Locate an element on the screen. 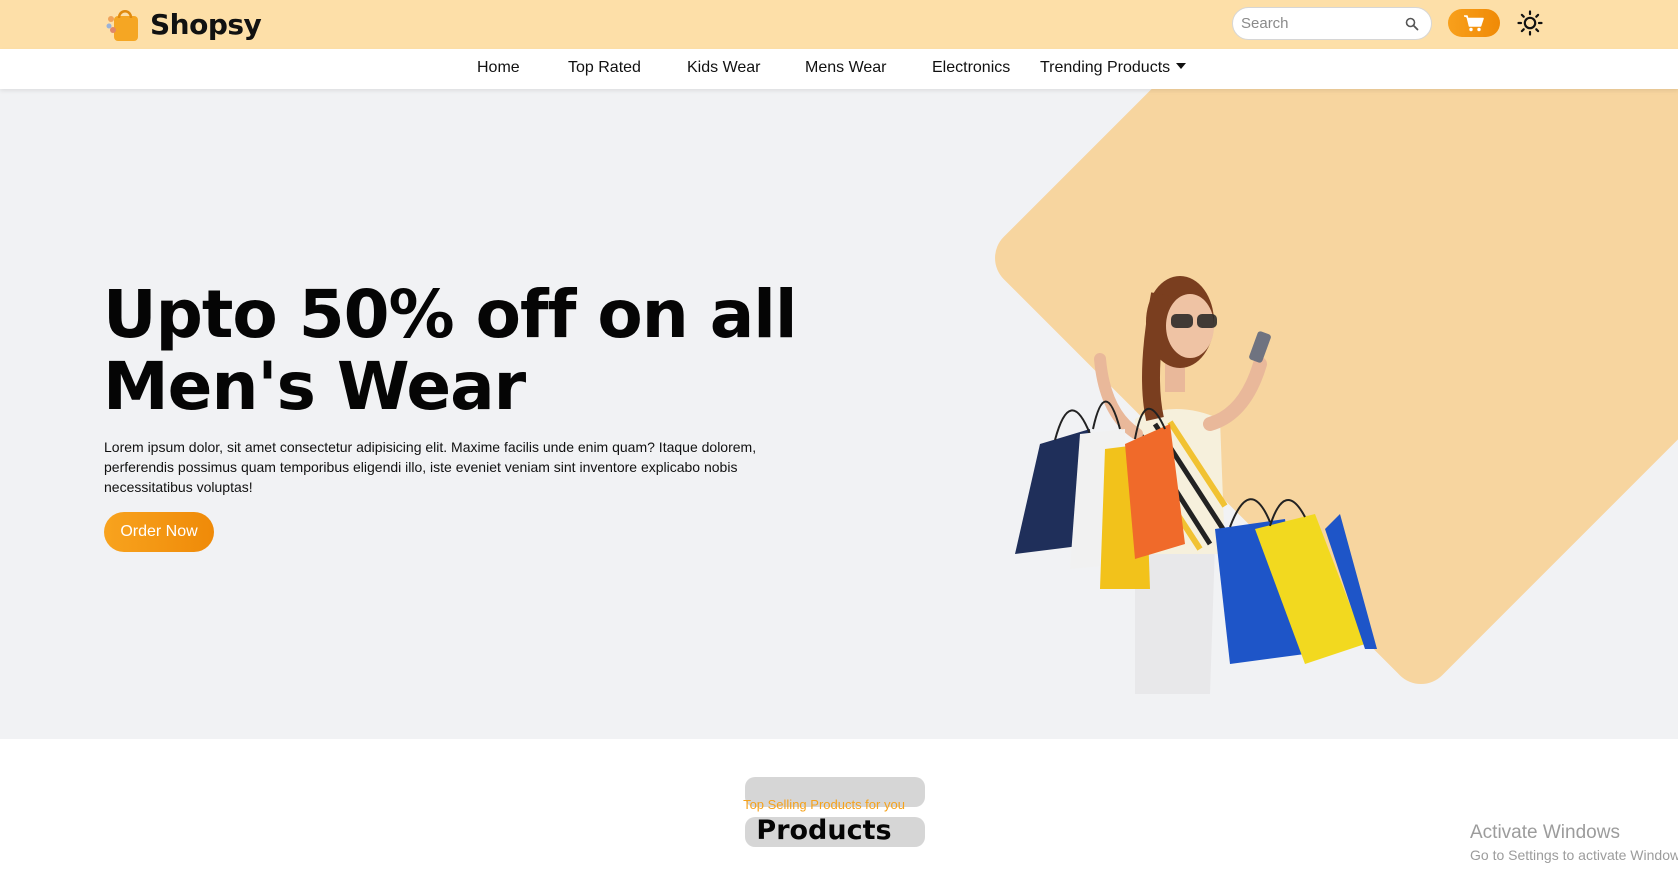  sun-icon is located at coordinates (1530, 23).